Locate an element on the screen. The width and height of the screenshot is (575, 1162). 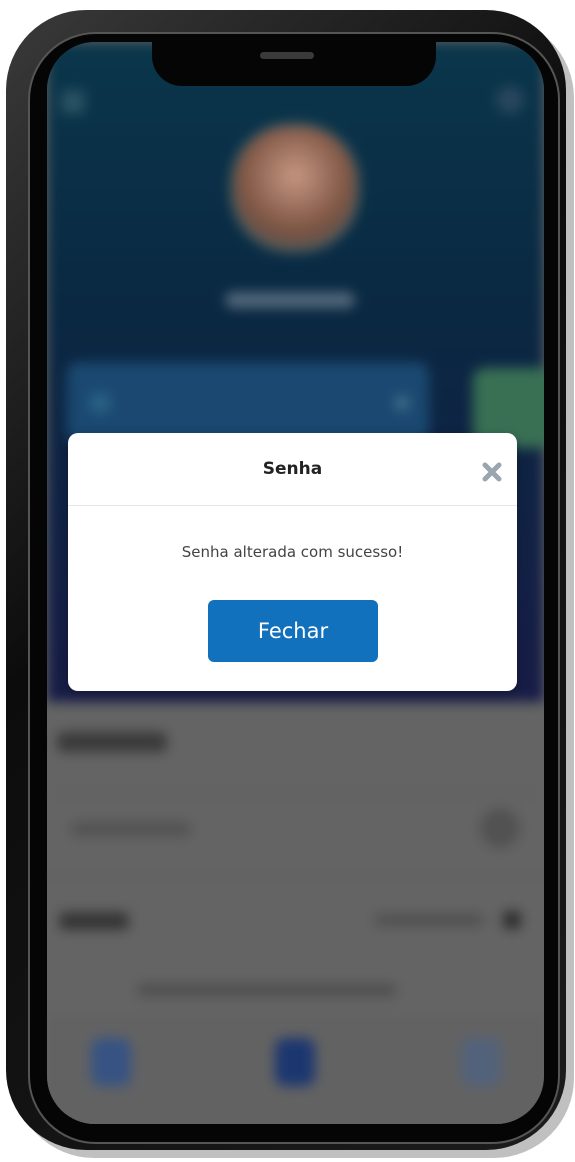
dialog-header: Senha is located at coordinates (292, 469).